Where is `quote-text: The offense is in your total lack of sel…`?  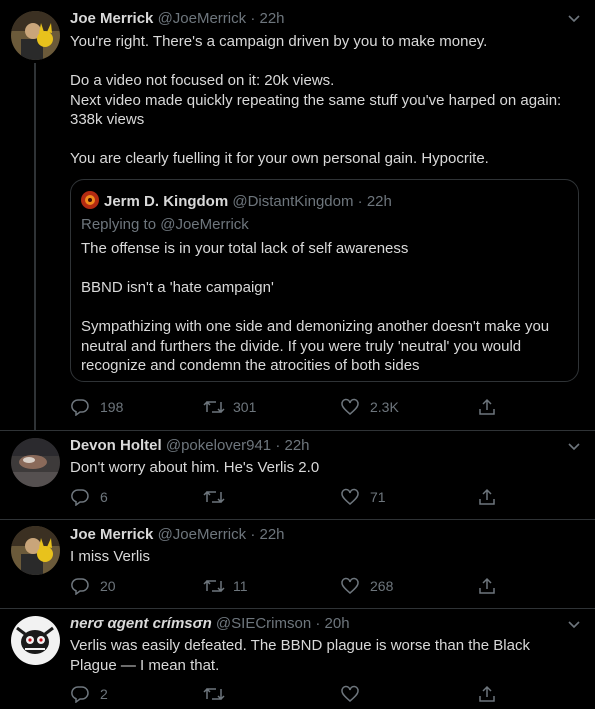 quote-text: The offense is in your total lack of sel… is located at coordinates (315, 307).